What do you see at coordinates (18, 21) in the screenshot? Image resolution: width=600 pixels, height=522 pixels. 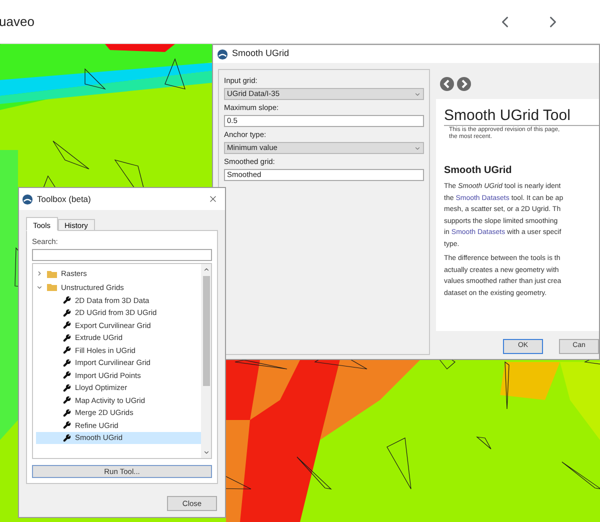 I see `page-title: uaveo` at bounding box center [18, 21].